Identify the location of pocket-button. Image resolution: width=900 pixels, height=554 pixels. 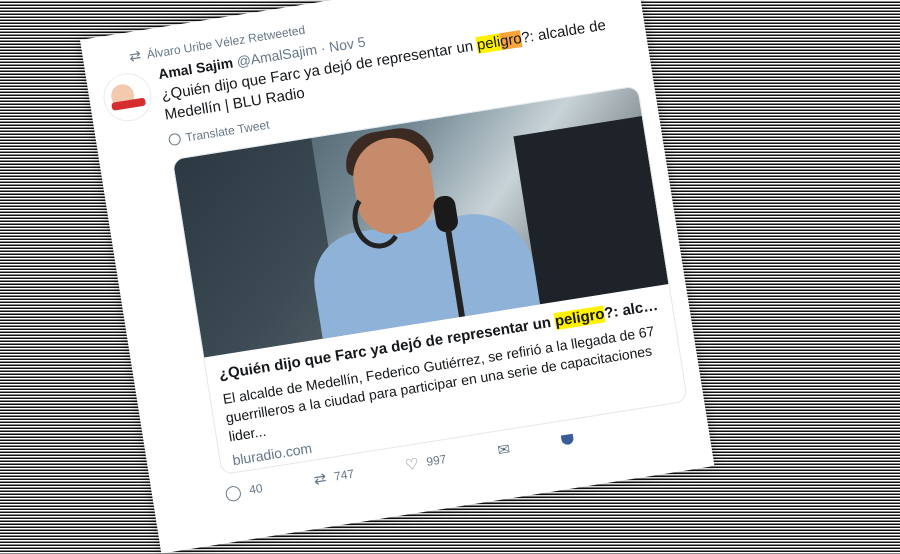
(567, 439).